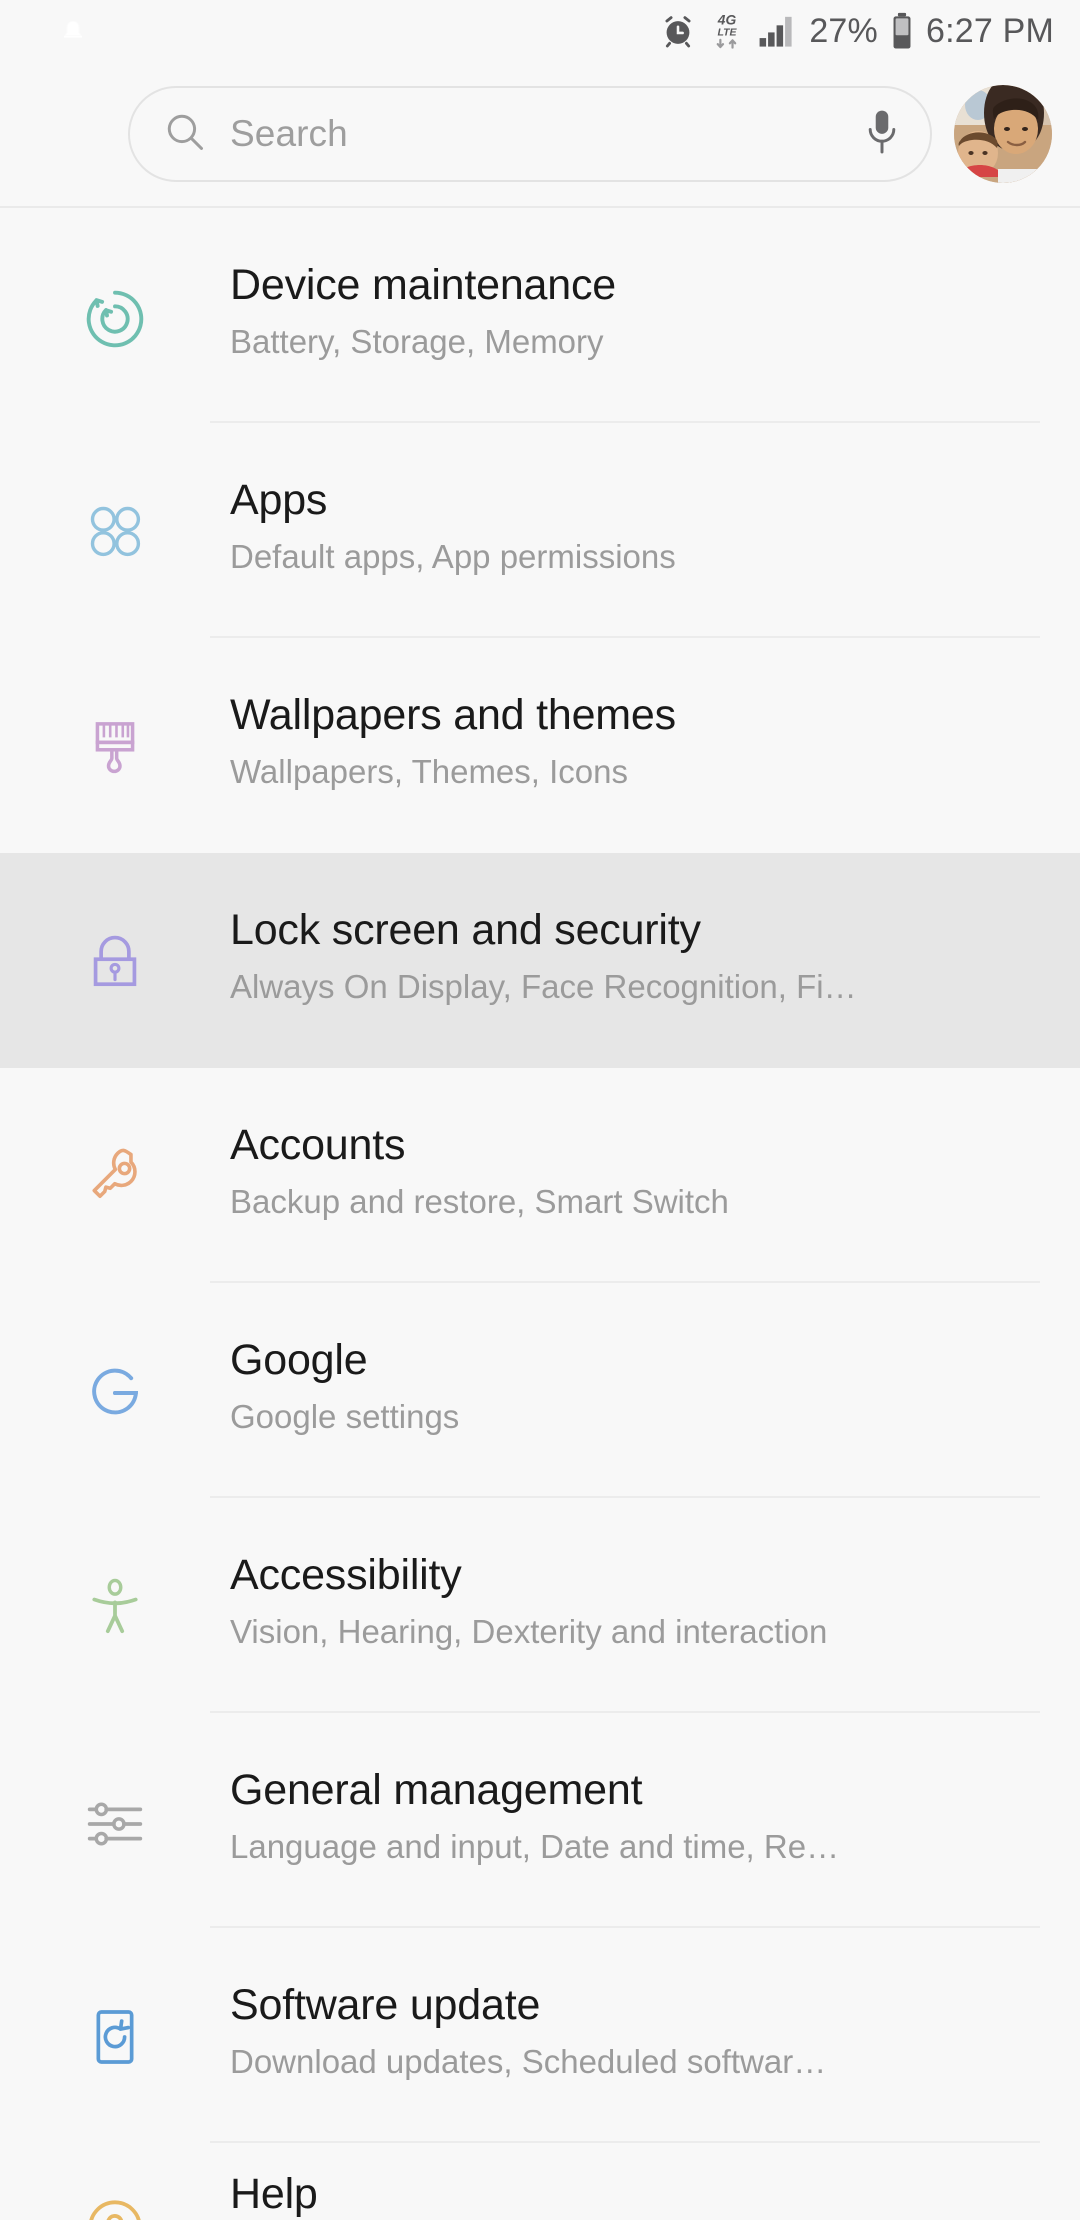 The height and width of the screenshot is (2220, 1080). What do you see at coordinates (115, 2001) in the screenshot?
I see `software-update-icon` at bounding box center [115, 2001].